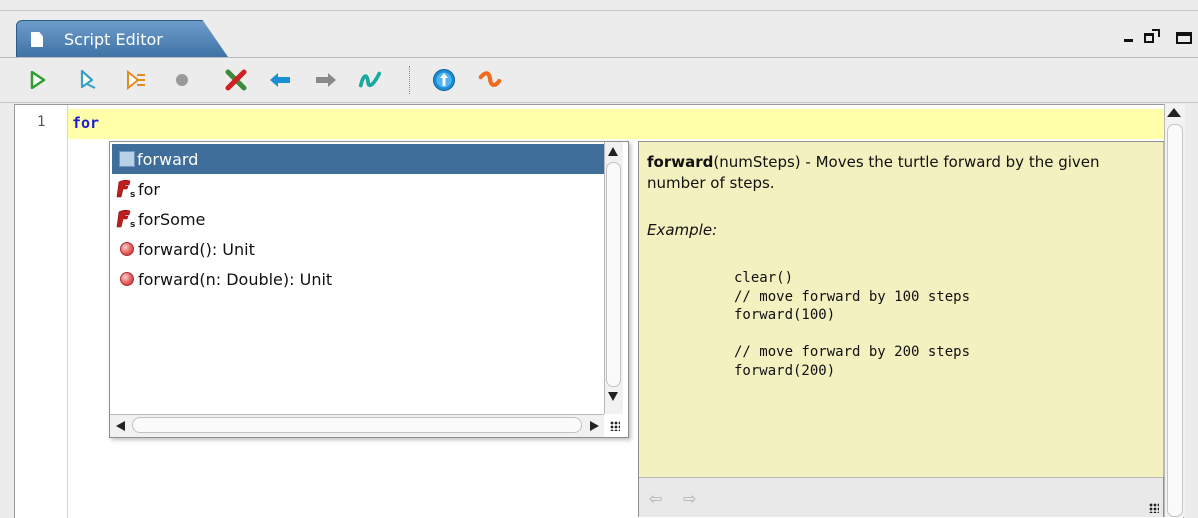 This screenshot has height=518, width=1198. Describe the element at coordinates (41, 311) in the screenshot. I see `line-gutter: 1` at that location.